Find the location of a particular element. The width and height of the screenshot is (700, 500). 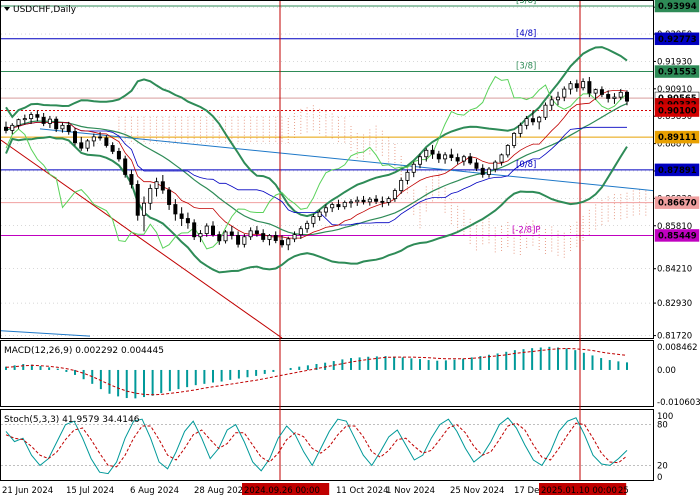

price-label-text: 0.91553 is located at coordinates (677, 73).